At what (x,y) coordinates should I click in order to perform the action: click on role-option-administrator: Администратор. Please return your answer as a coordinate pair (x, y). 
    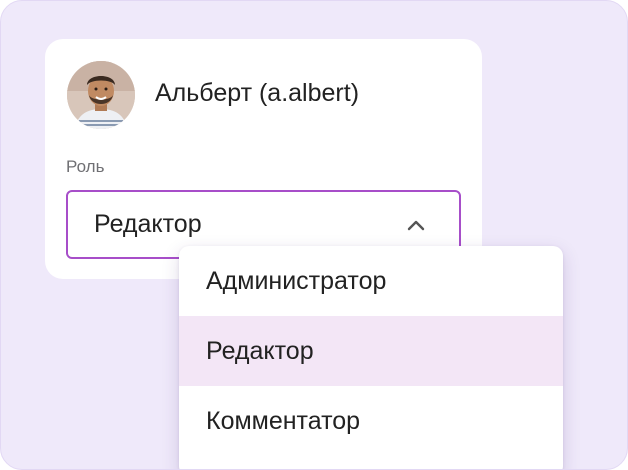
    Looking at the image, I should click on (371, 281).